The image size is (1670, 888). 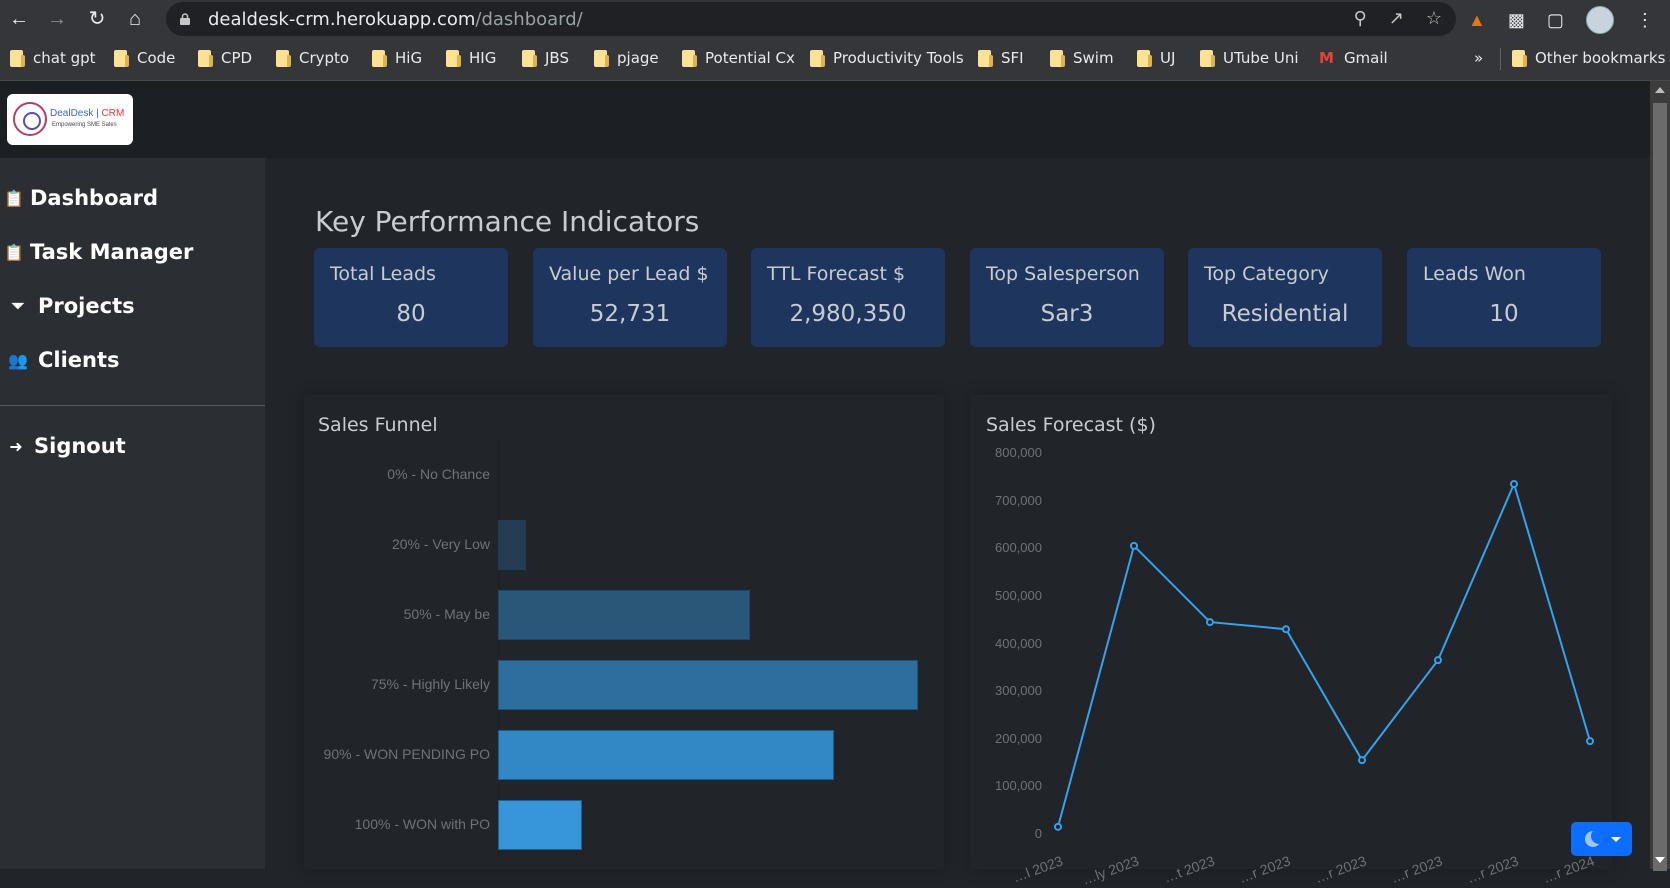 I want to click on bookmark-item: pjage, so click(x=626, y=58).